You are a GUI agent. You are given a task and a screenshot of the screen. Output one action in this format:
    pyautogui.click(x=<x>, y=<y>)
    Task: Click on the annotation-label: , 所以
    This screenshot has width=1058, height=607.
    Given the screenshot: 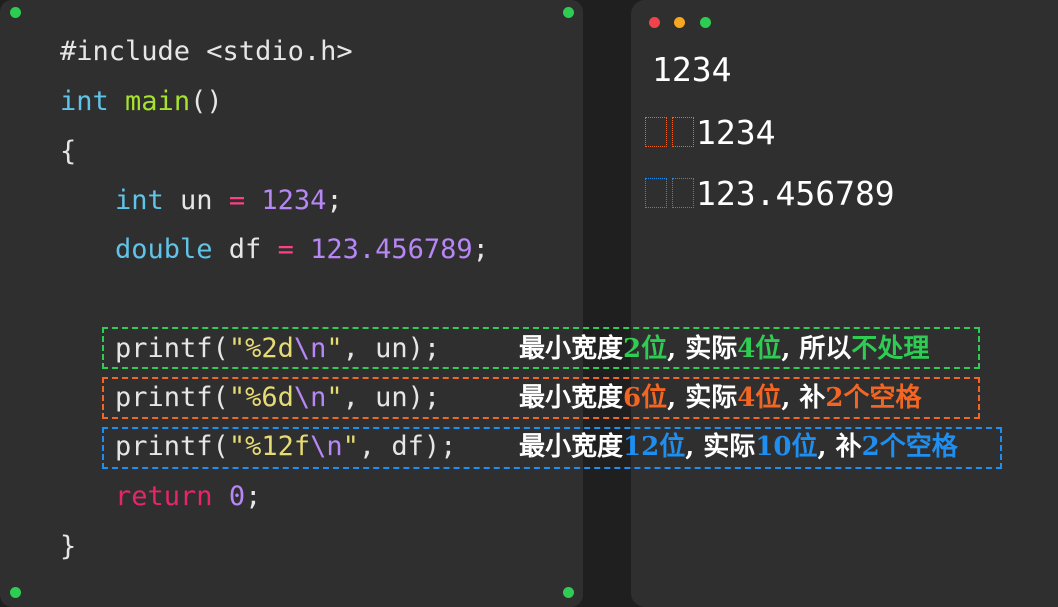 What is the action you would take?
    pyautogui.click(x=816, y=349)
    